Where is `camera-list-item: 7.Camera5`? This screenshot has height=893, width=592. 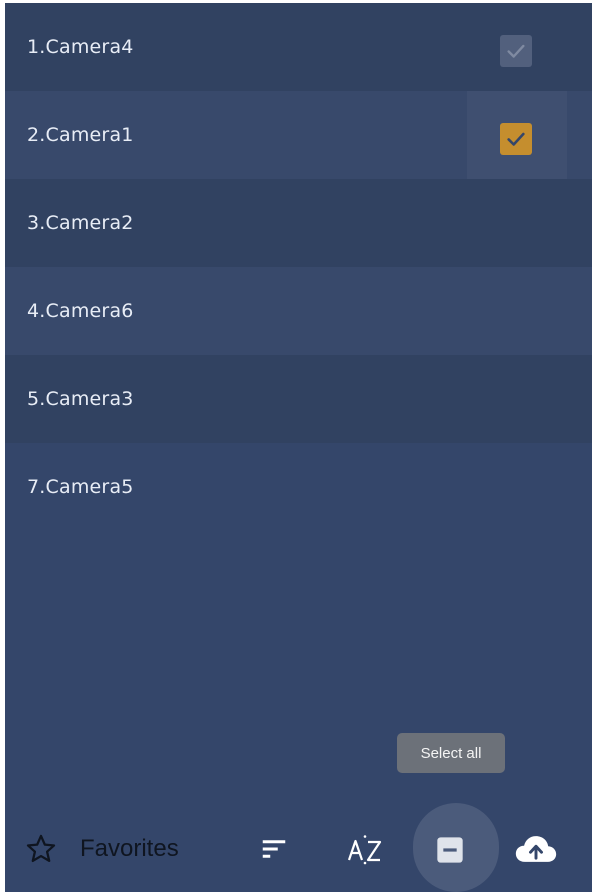 camera-list-item: 7.Camera5 is located at coordinates (298, 487).